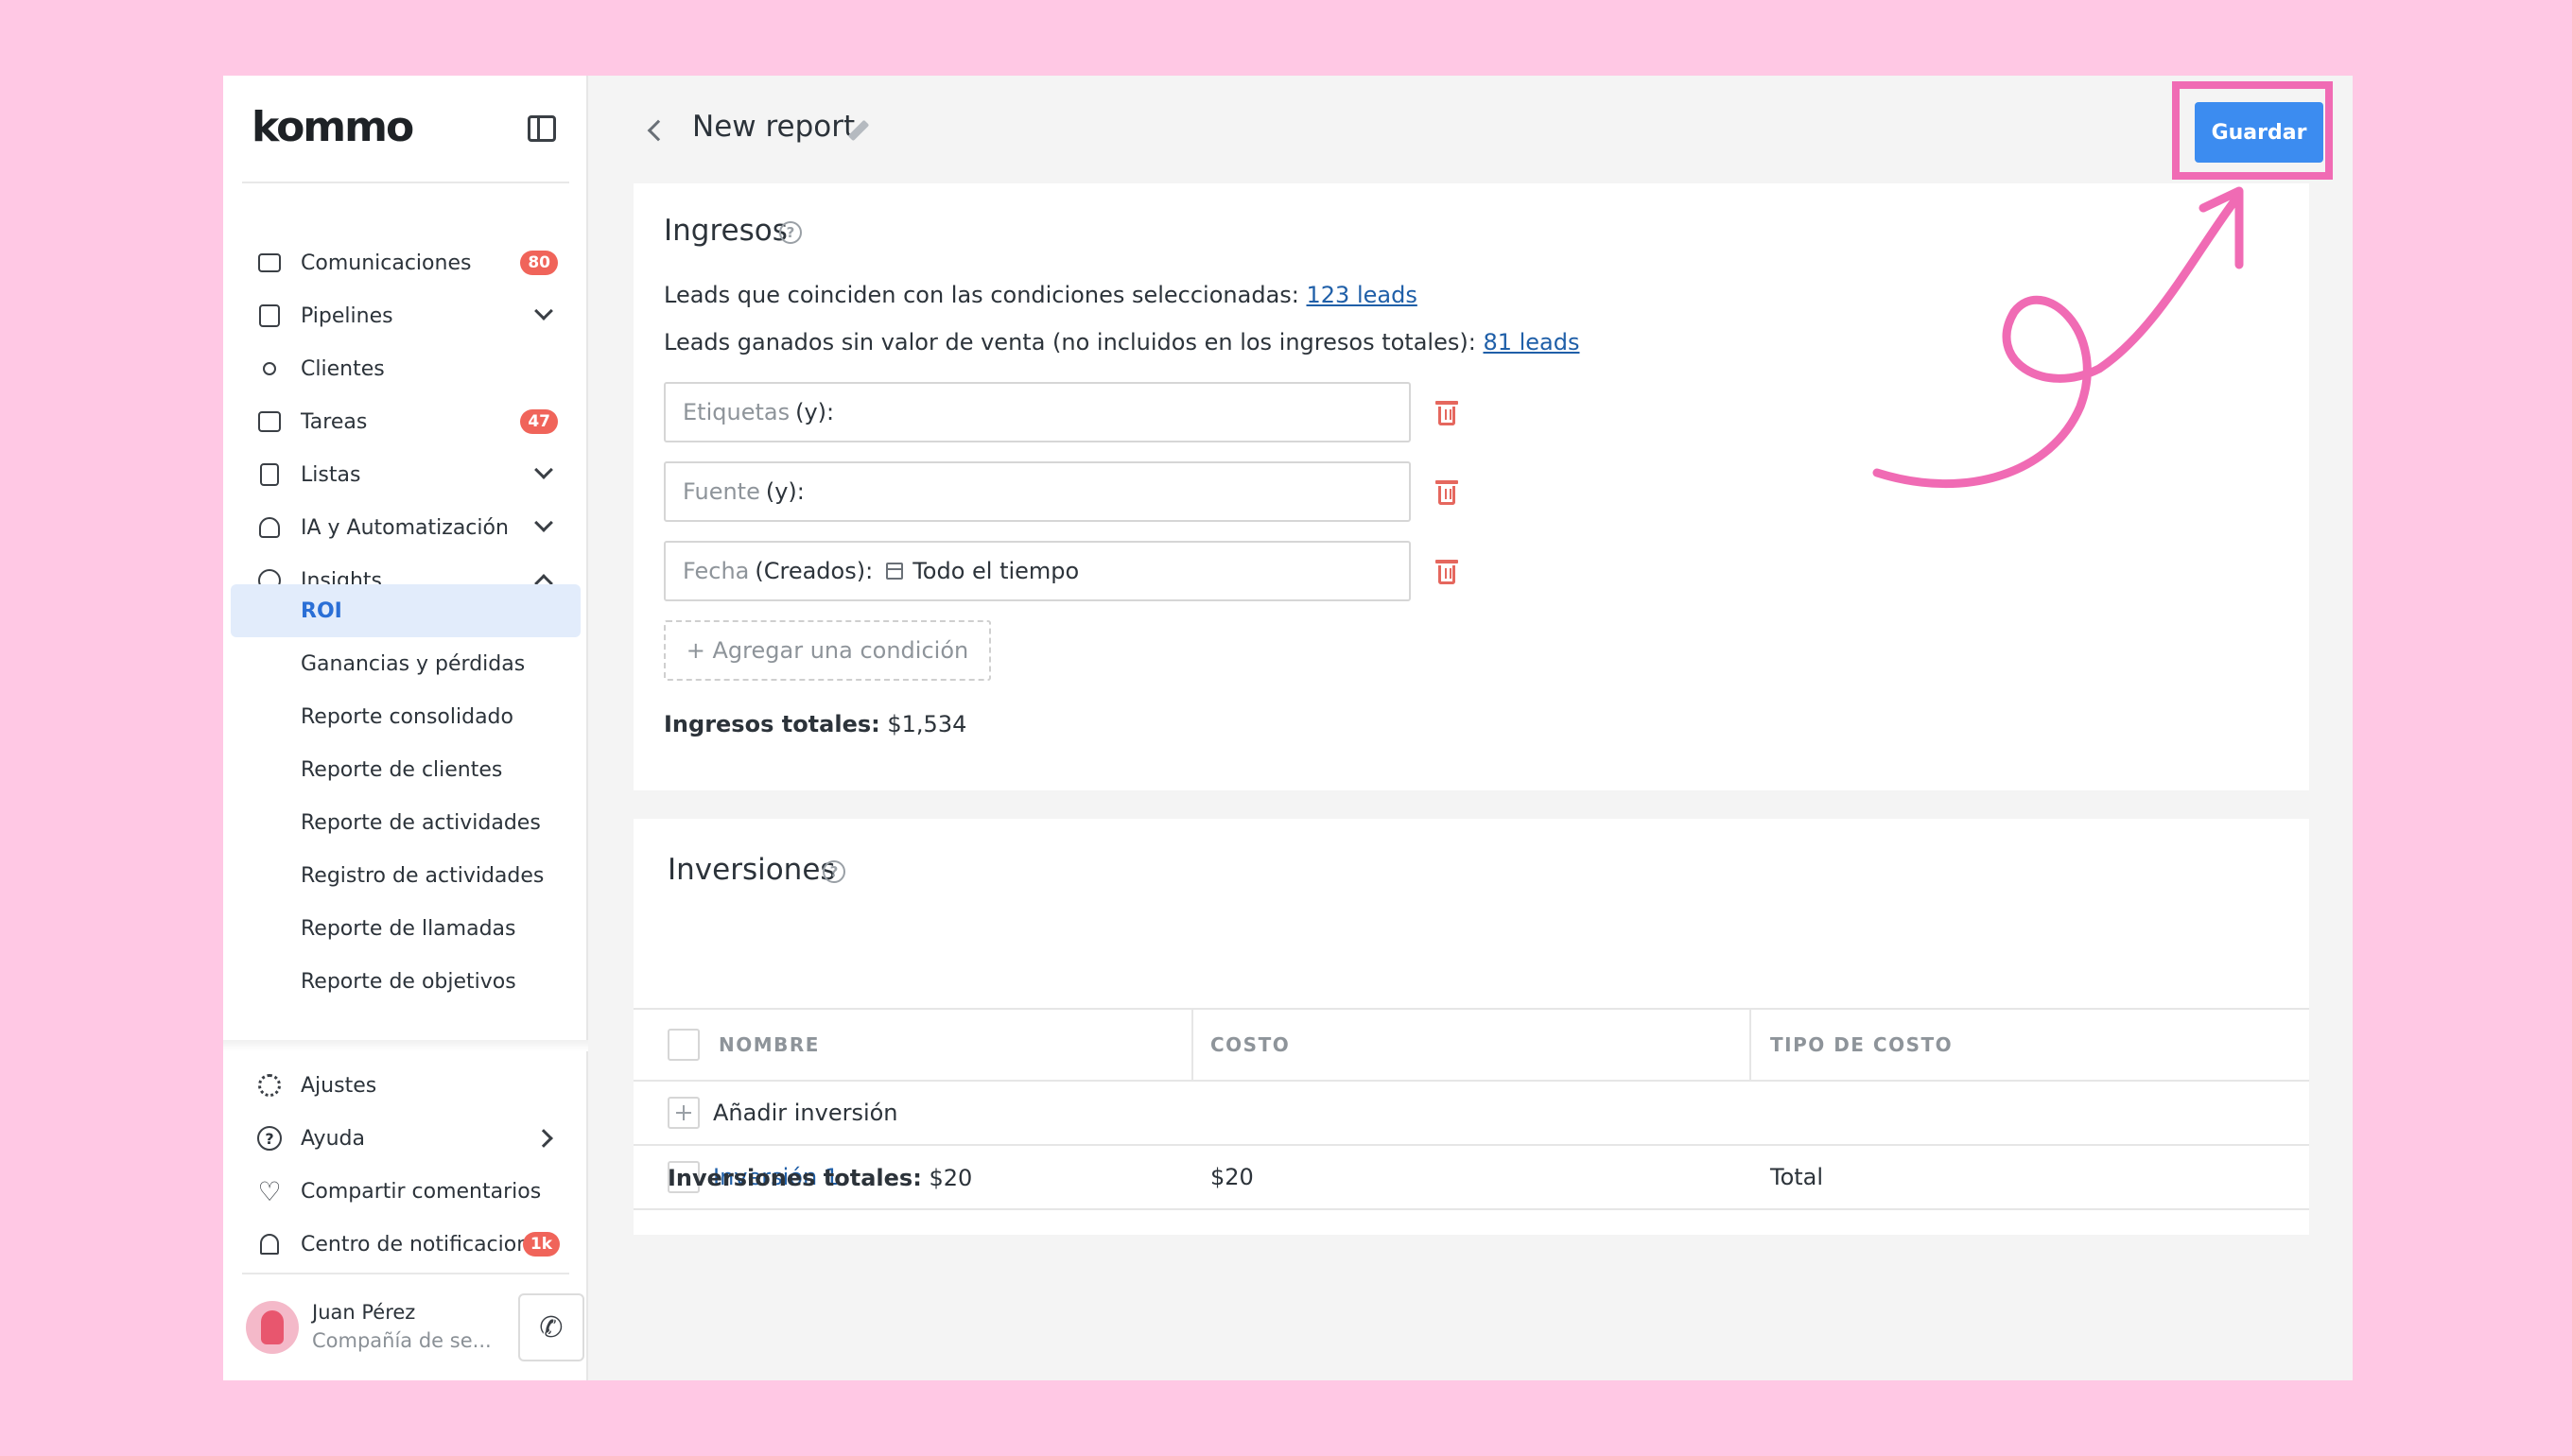  Describe the element at coordinates (1362, 295) in the screenshot. I see `matching-leads-link: 123 leads` at that location.